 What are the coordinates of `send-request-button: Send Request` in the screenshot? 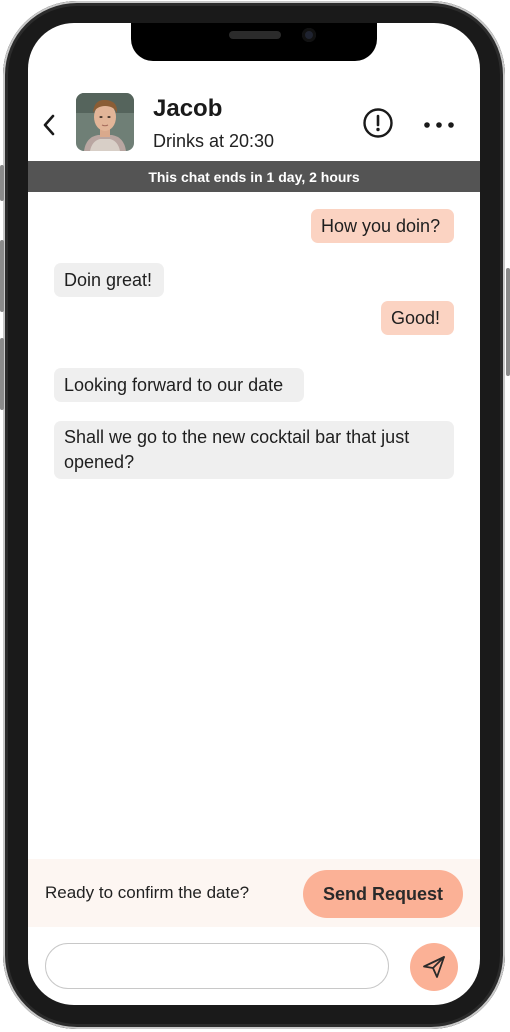 It's located at (383, 894).